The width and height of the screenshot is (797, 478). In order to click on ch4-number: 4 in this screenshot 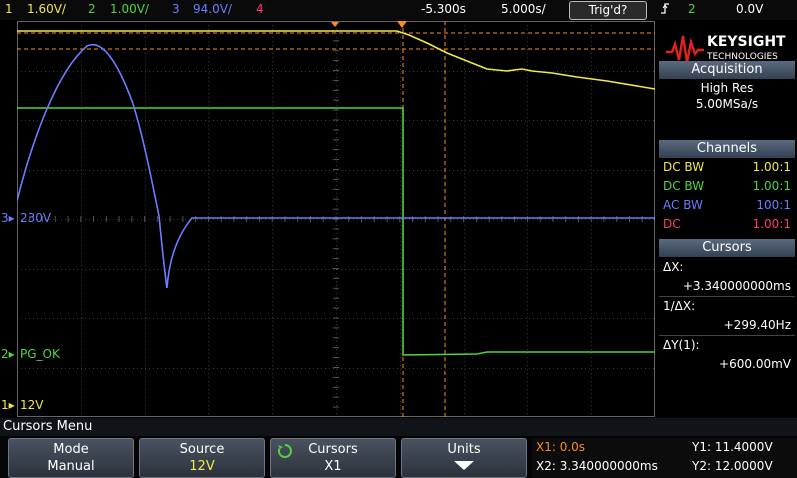, I will do `click(260, 9)`.